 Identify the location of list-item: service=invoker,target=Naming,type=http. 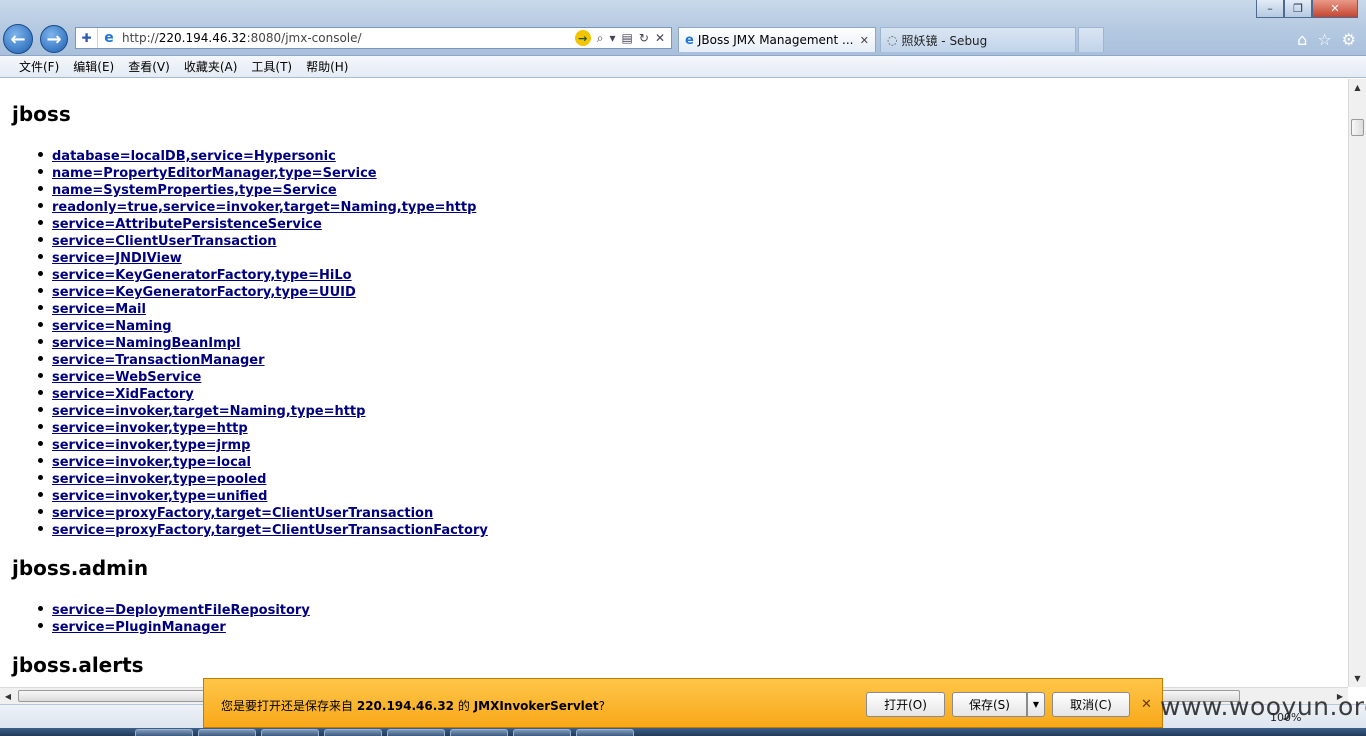
(263, 410).